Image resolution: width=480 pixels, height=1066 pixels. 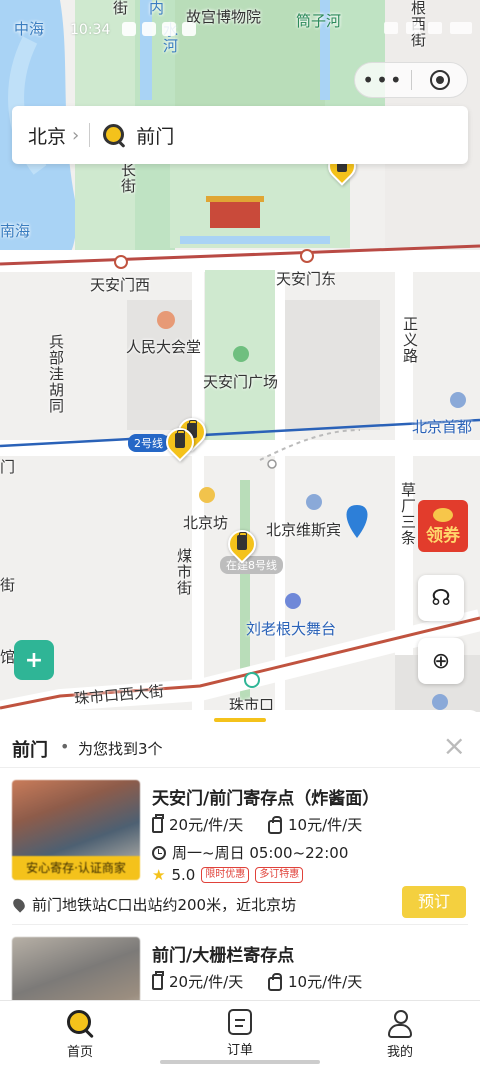 What do you see at coordinates (39, 135) in the screenshot?
I see `city-selector: 北京` at bounding box center [39, 135].